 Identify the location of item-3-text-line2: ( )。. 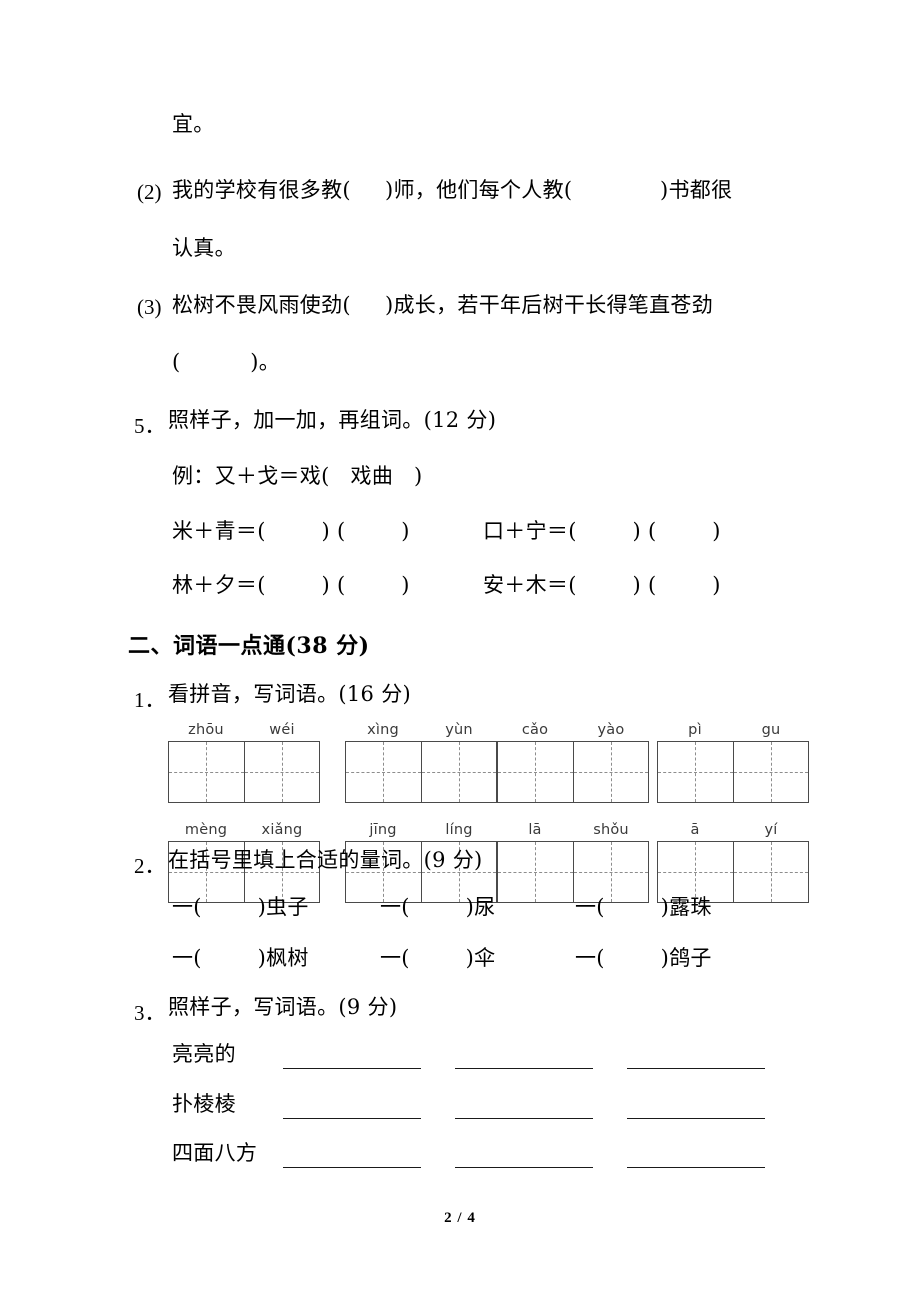
(226, 362).